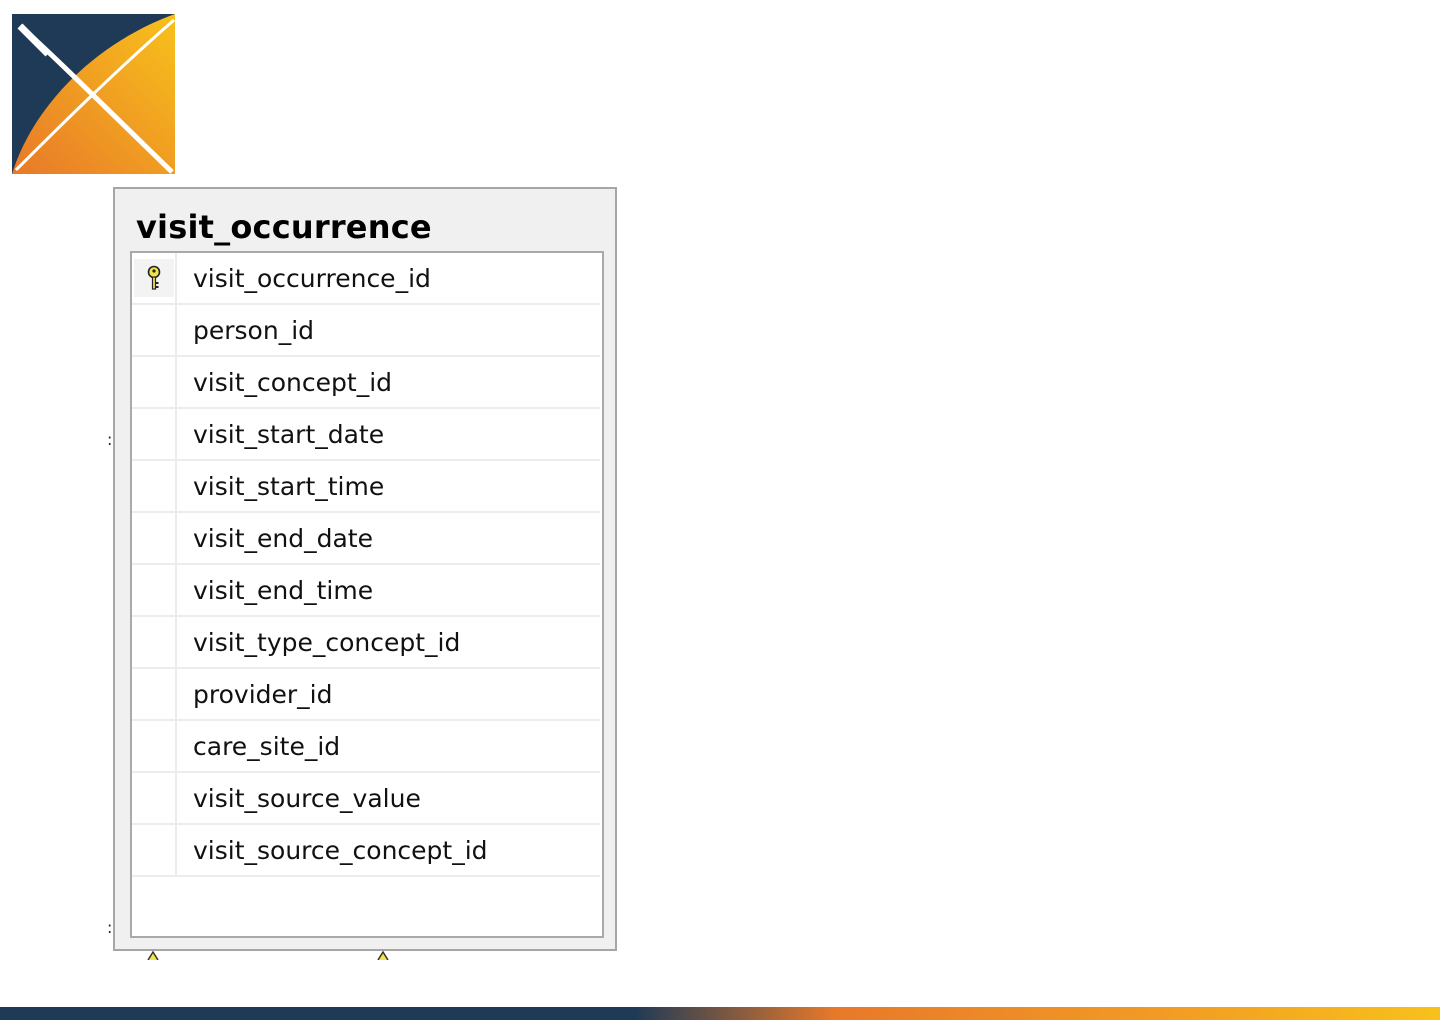 Image resolution: width=1440 pixels, height=1020 pixels. I want to click on primary-key-cell, so click(153, 278).